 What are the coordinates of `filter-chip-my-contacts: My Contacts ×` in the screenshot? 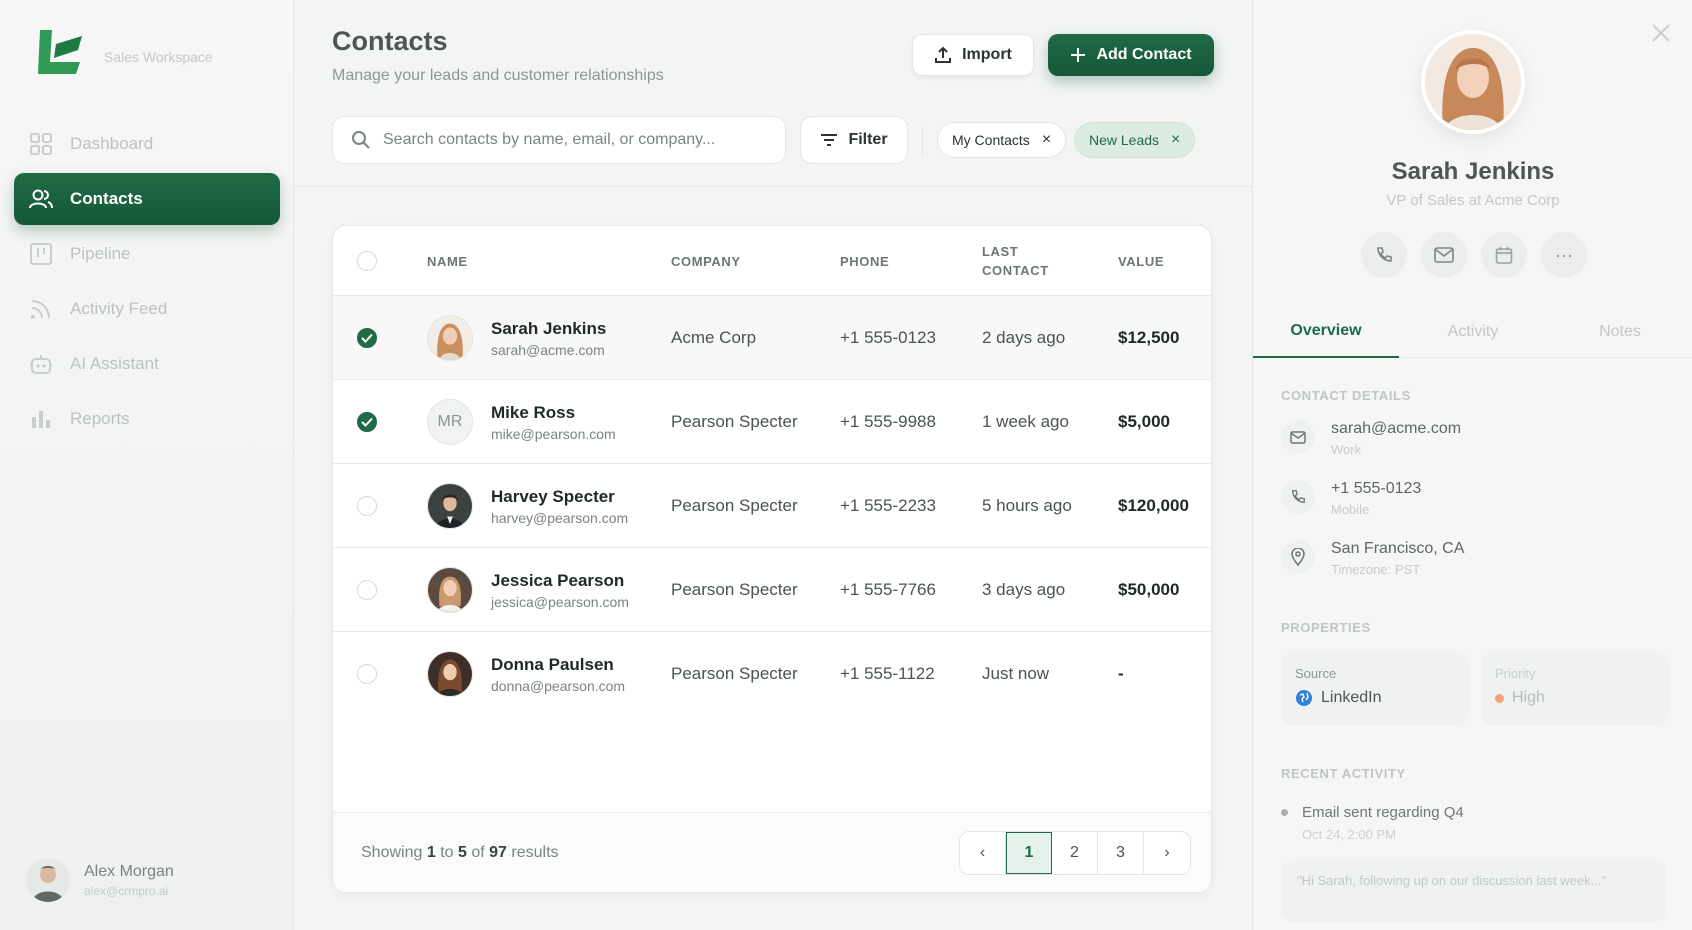 It's located at (1002, 140).